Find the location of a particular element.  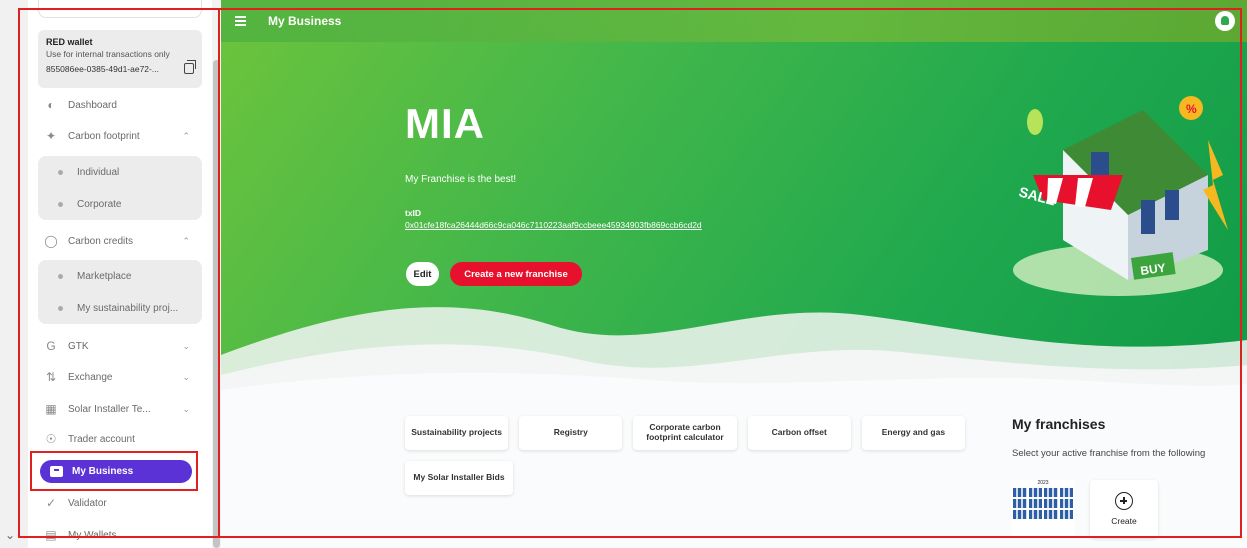

sidebar-item-label: Dashboard is located at coordinates (92, 105).